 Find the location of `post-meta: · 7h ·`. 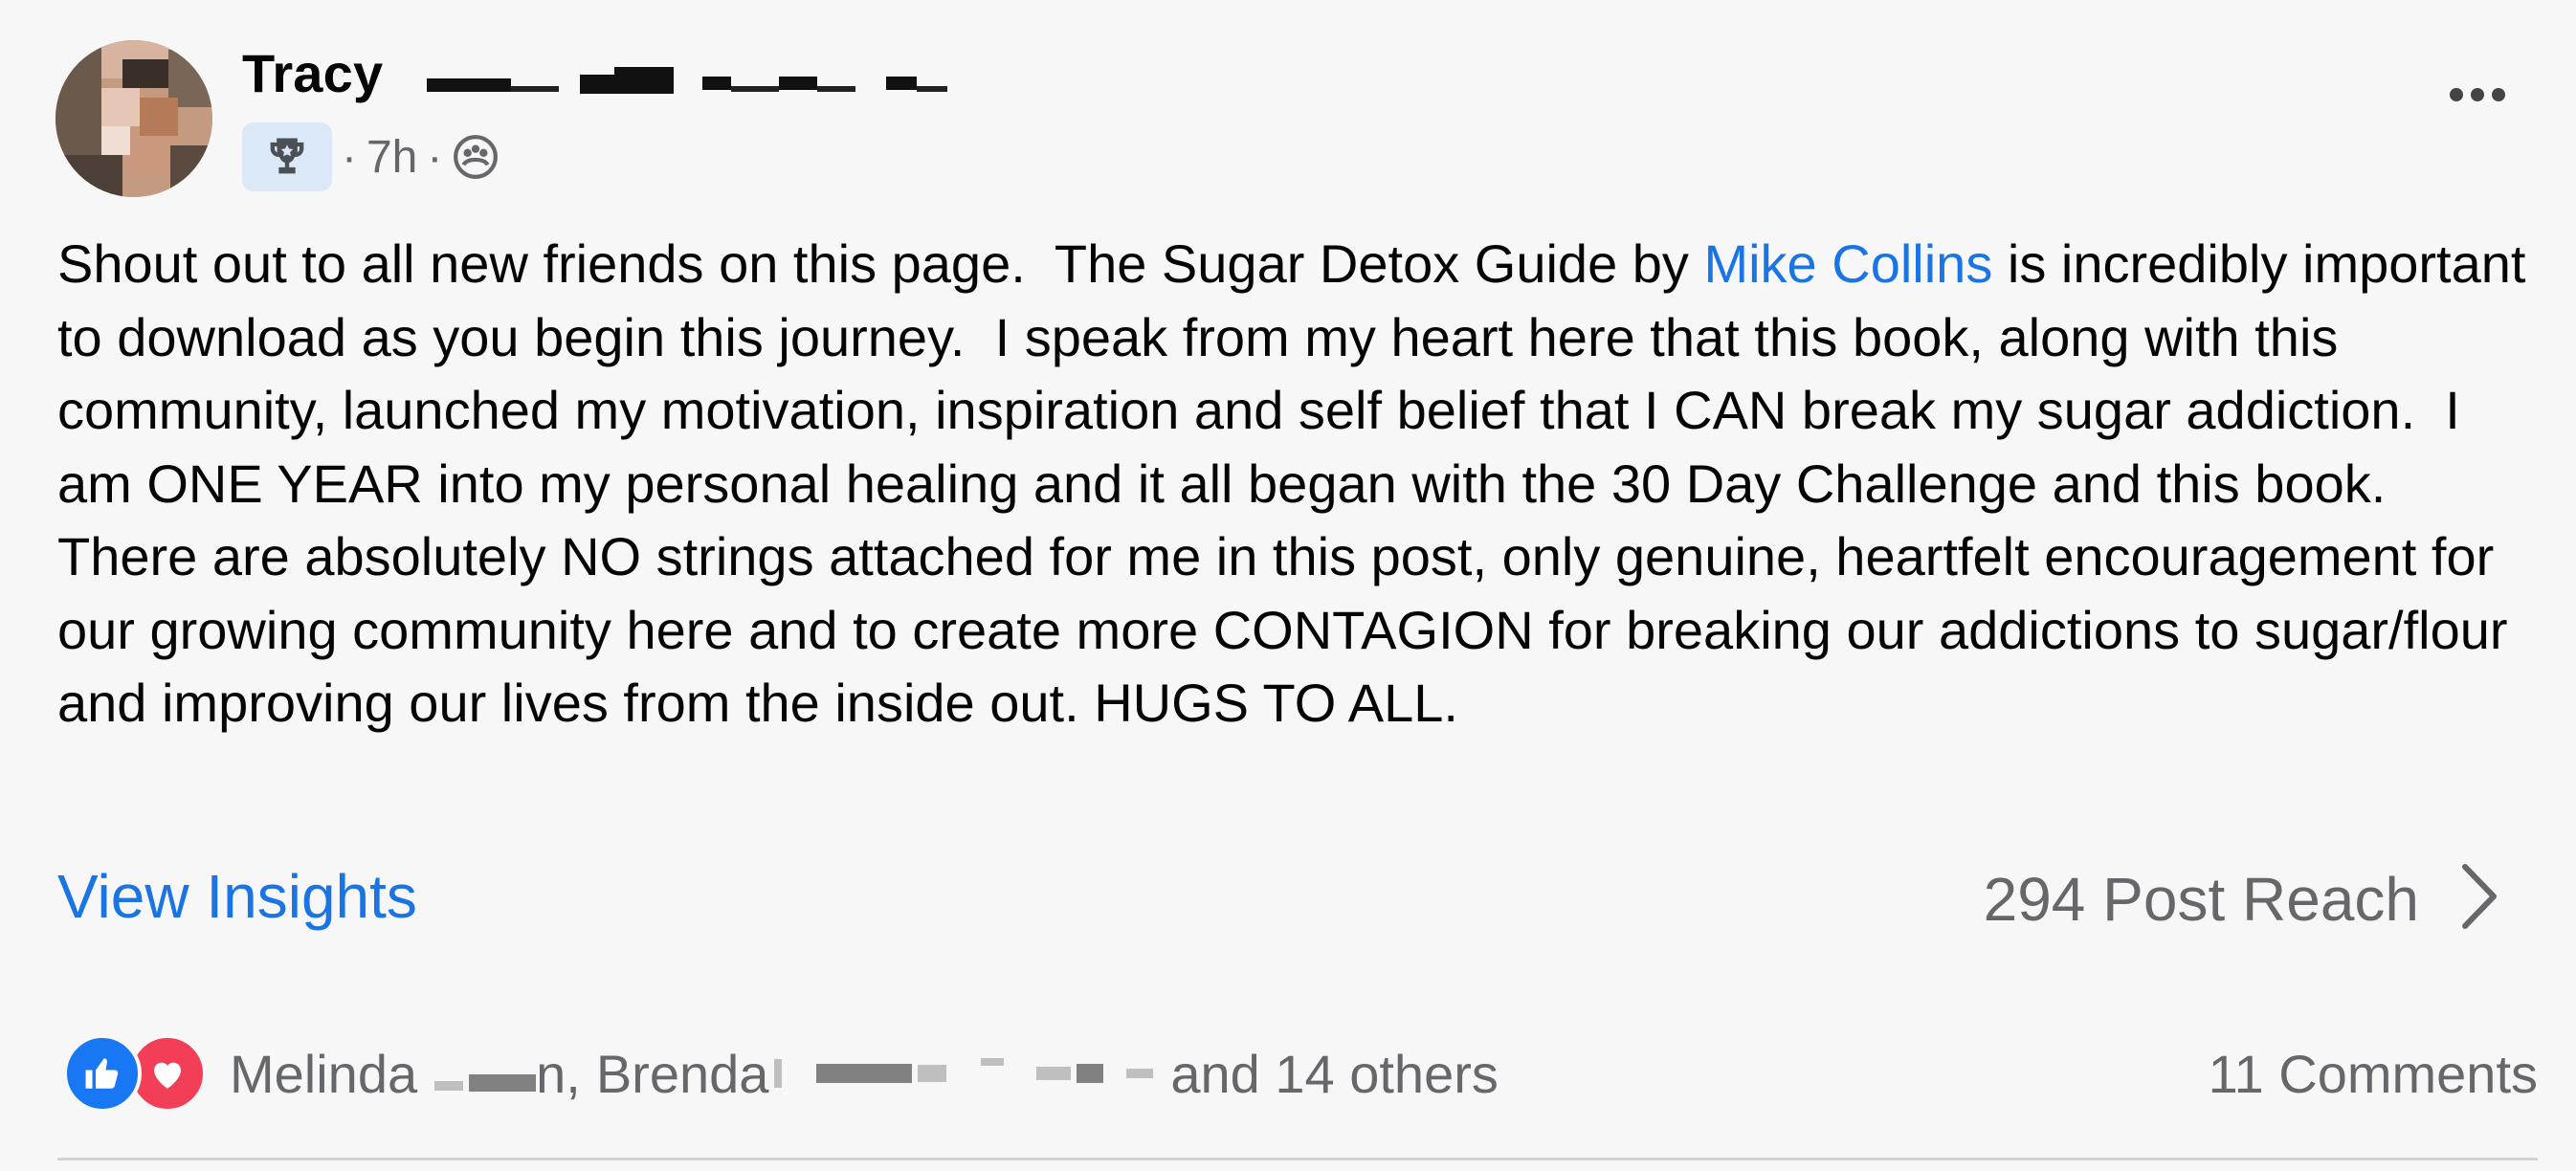

post-meta: · 7h · is located at coordinates (371, 157).